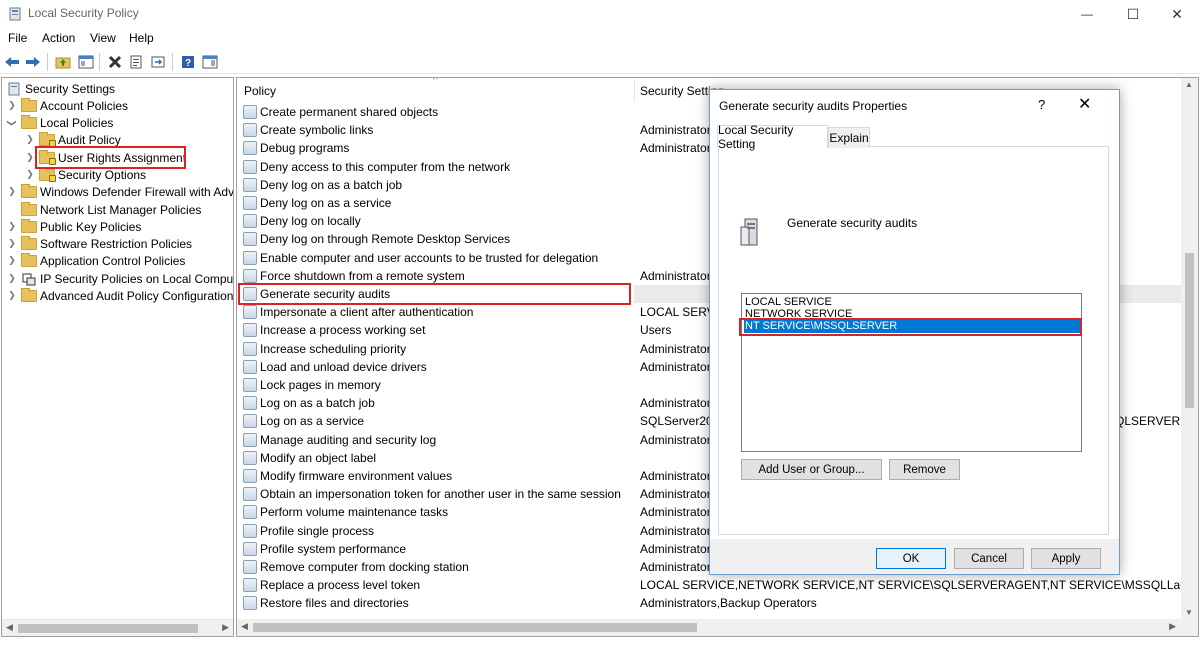 The image size is (1200, 658). I want to click on delete-icon, so click(115, 62).